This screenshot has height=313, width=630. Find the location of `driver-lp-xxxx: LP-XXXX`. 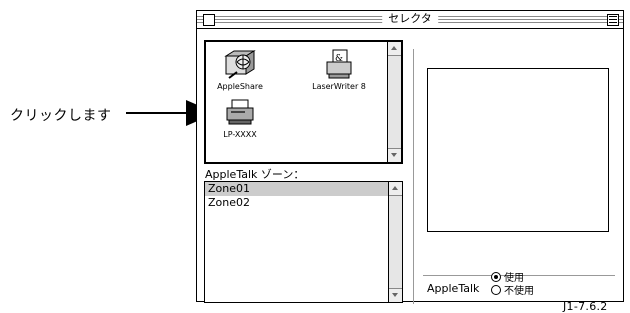

driver-lp-xxxx: LP-XXXX is located at coordinates (240, 118).